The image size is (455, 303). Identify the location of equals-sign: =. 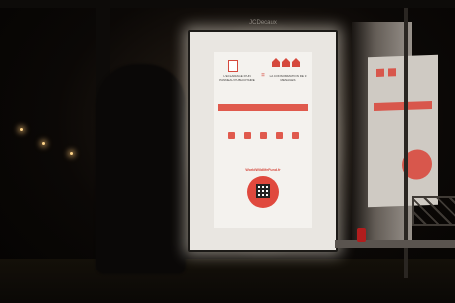
(263, 76).